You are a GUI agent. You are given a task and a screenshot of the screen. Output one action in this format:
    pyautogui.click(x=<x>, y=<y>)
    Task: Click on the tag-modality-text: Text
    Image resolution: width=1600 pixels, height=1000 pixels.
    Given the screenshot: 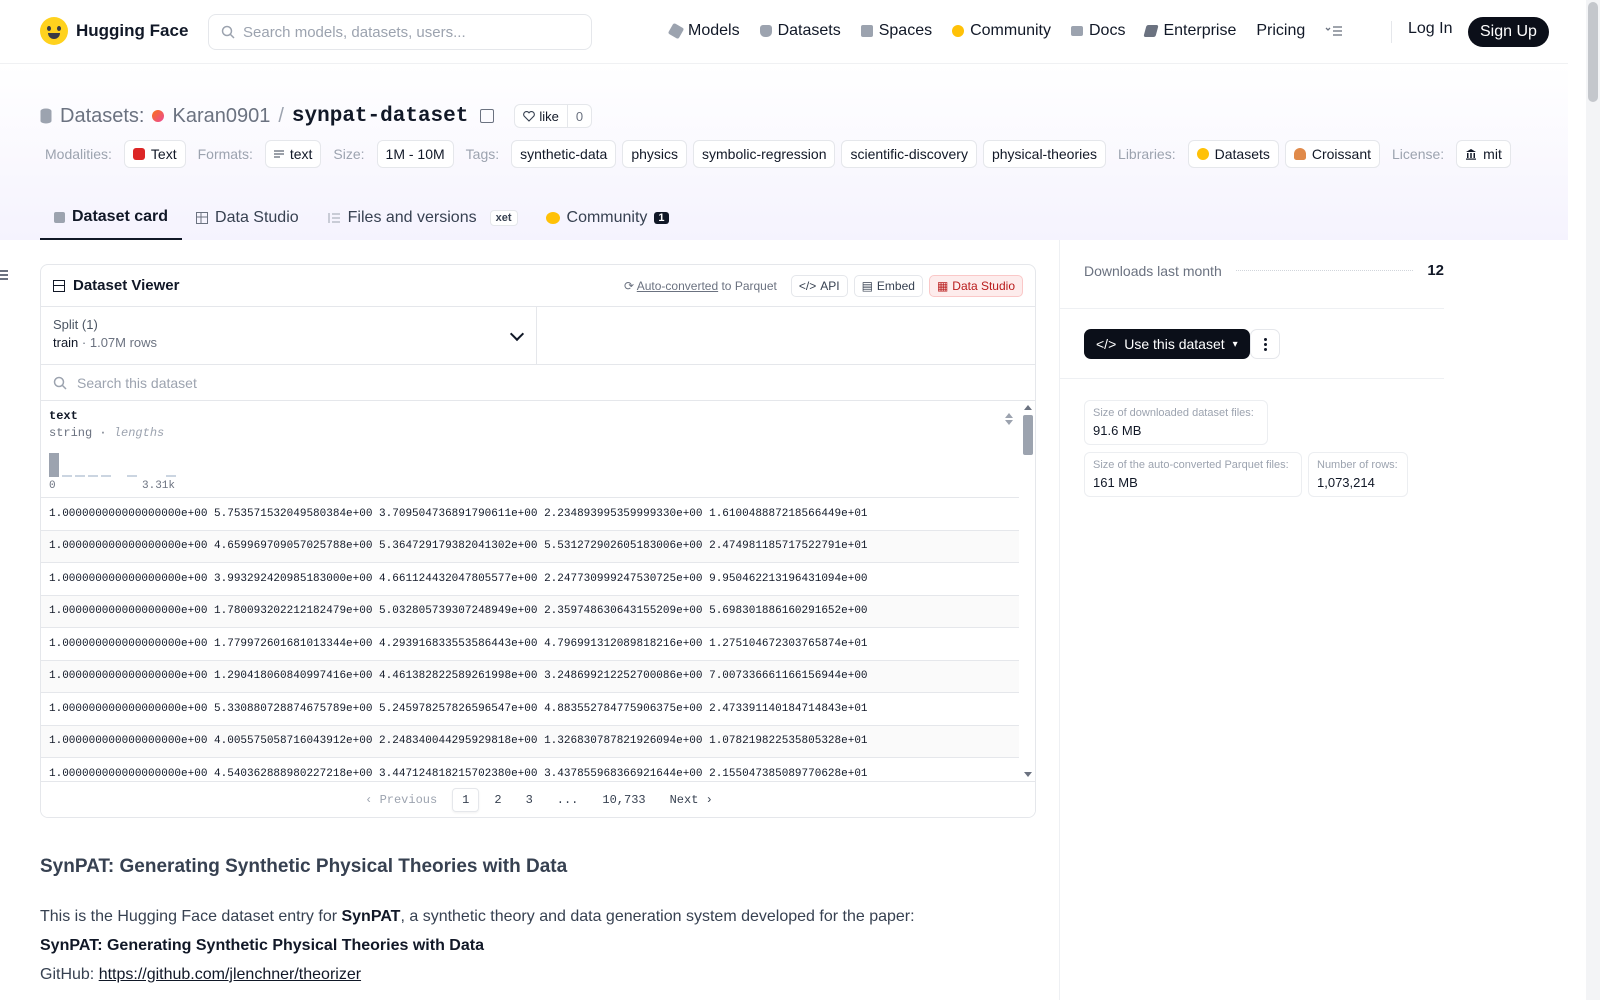 What is the action you would take?
    pyautogui.click(x=154, y=154)
    